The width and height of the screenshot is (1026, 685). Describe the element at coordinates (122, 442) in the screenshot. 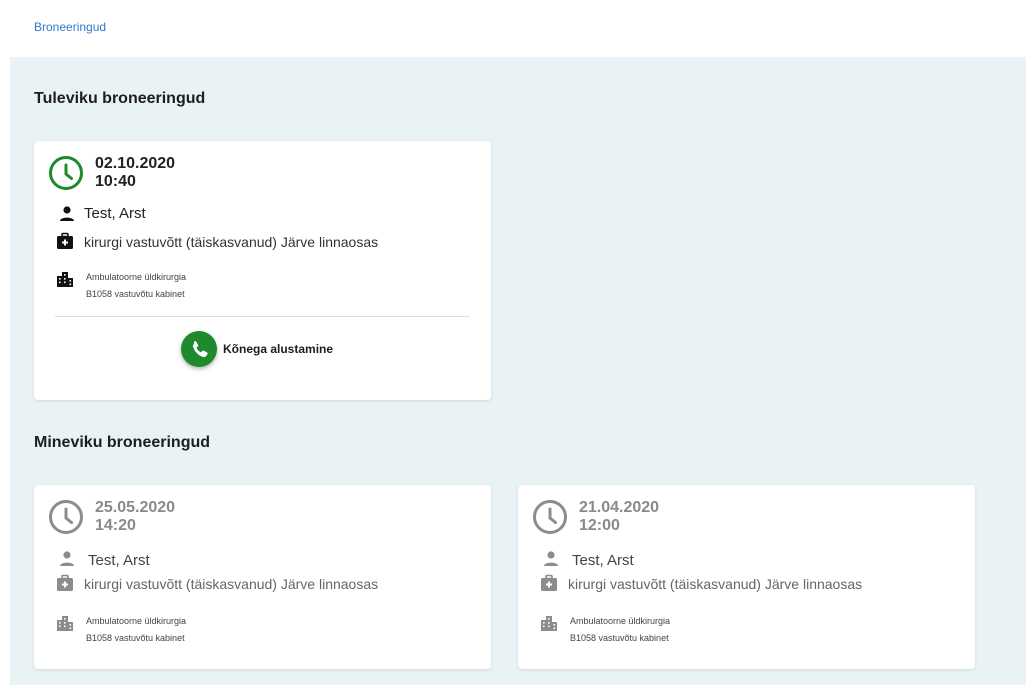

I see `past-bookings-title: Mineviku broneeringud` at that location.